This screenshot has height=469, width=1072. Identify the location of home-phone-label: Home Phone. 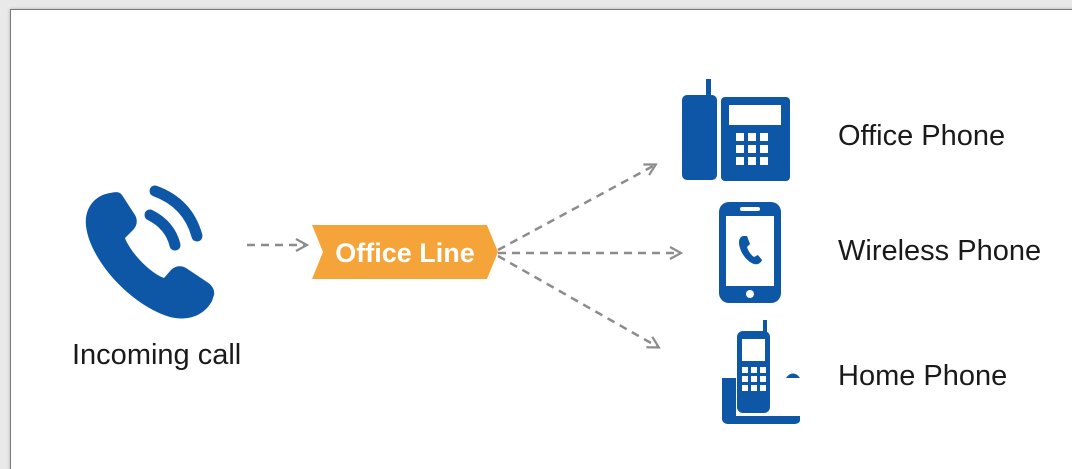
(923, 376).